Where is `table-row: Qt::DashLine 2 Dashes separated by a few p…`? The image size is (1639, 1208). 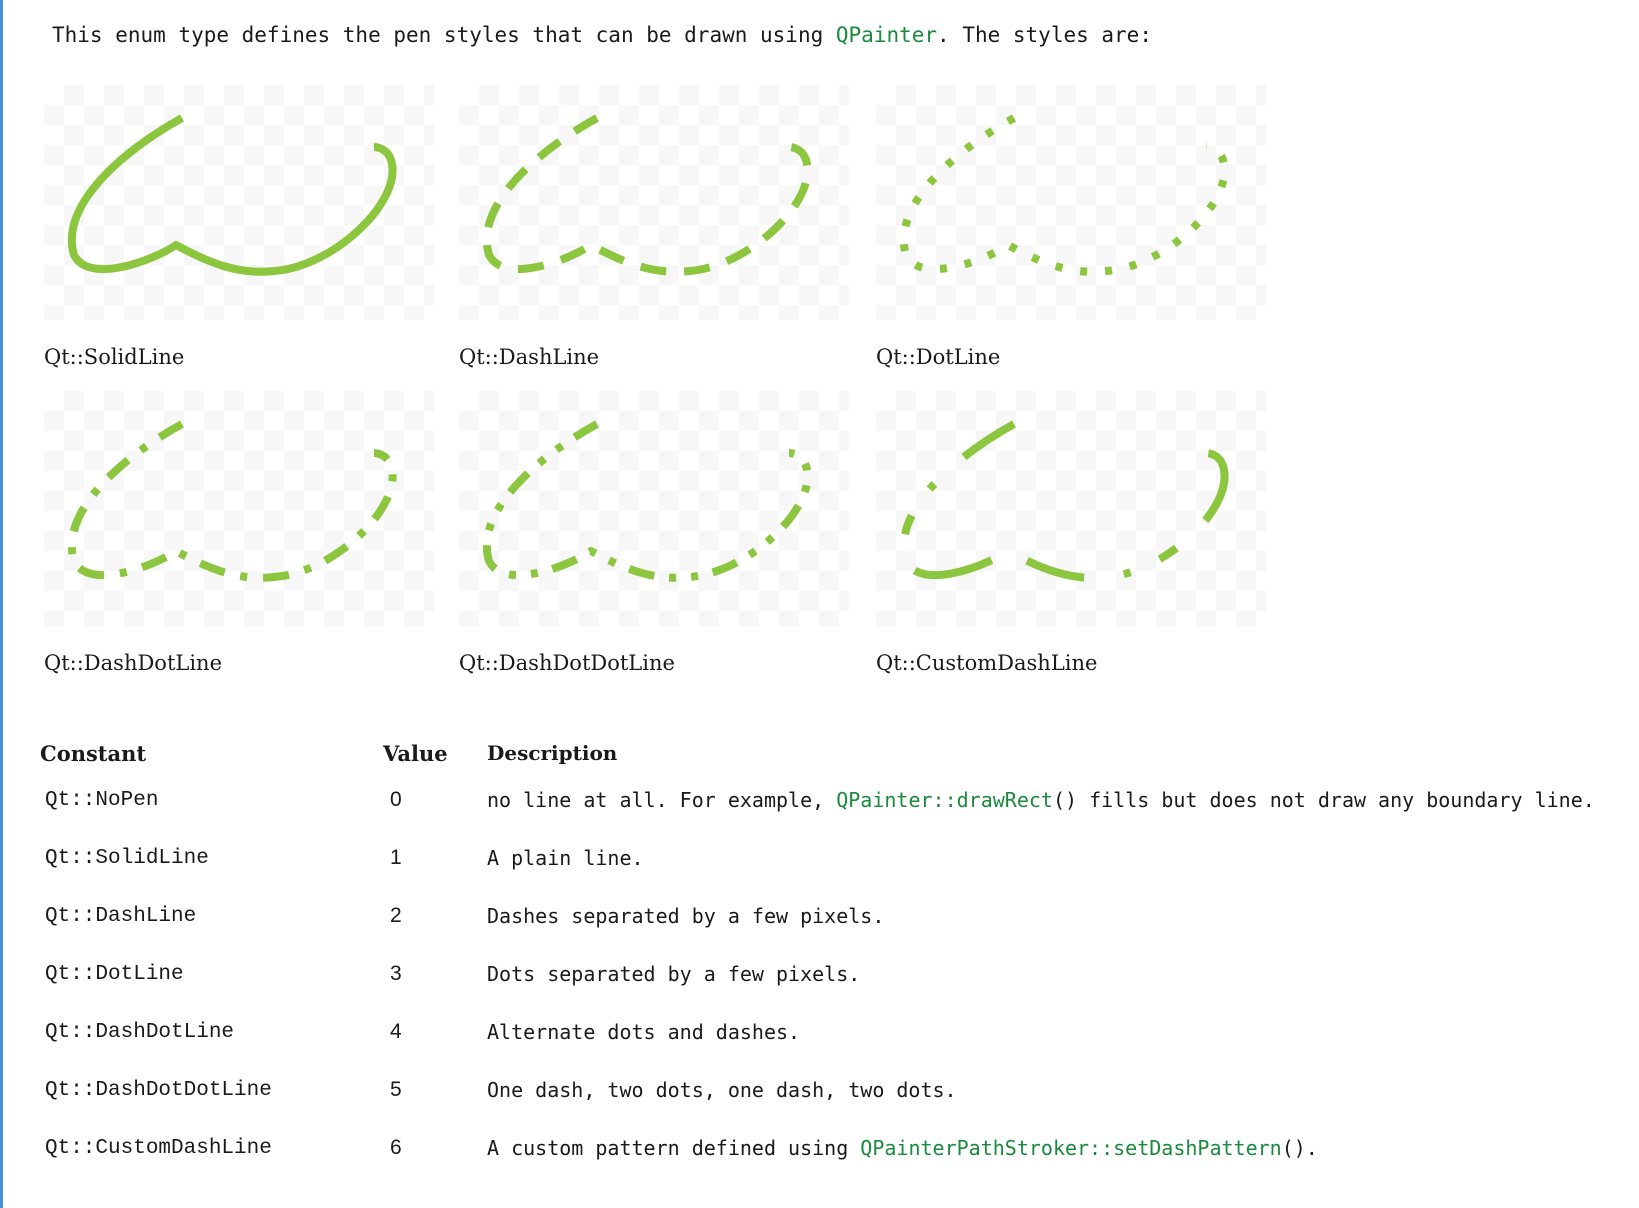
table-row: Qt::DashLine 2 Dashes separated by a few p… is located at coordinates (817, 916).